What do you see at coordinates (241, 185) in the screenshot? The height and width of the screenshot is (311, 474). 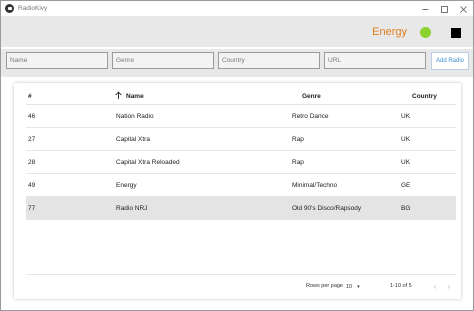 I see `table-row: 49 Energy Minimal/Techno GE` at bounding box center [241, 185].